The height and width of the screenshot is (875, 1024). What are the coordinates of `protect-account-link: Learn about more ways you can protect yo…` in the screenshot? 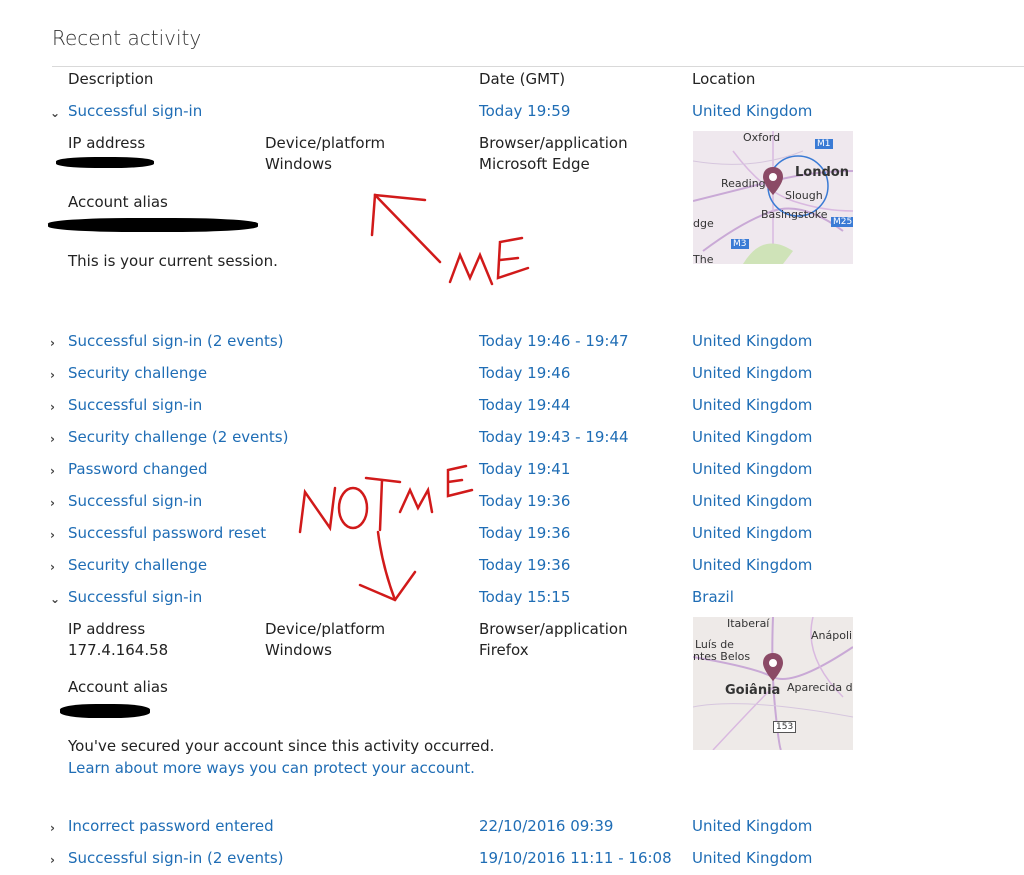 It's located at (271, 768).